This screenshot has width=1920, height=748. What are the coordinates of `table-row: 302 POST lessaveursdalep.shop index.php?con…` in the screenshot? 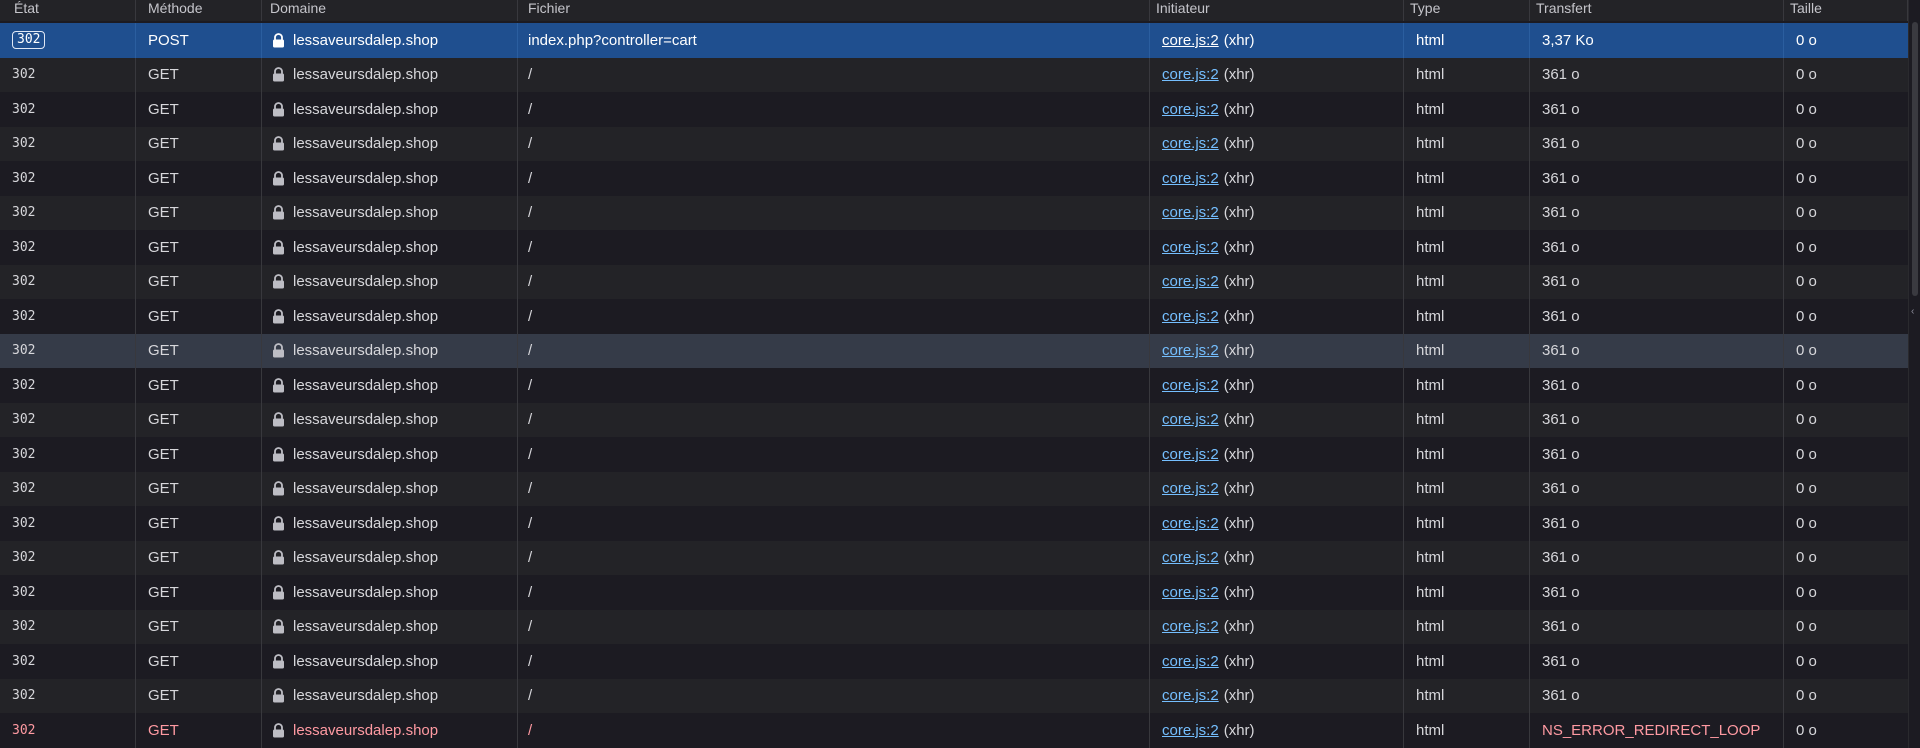 It's located at (954, 40).